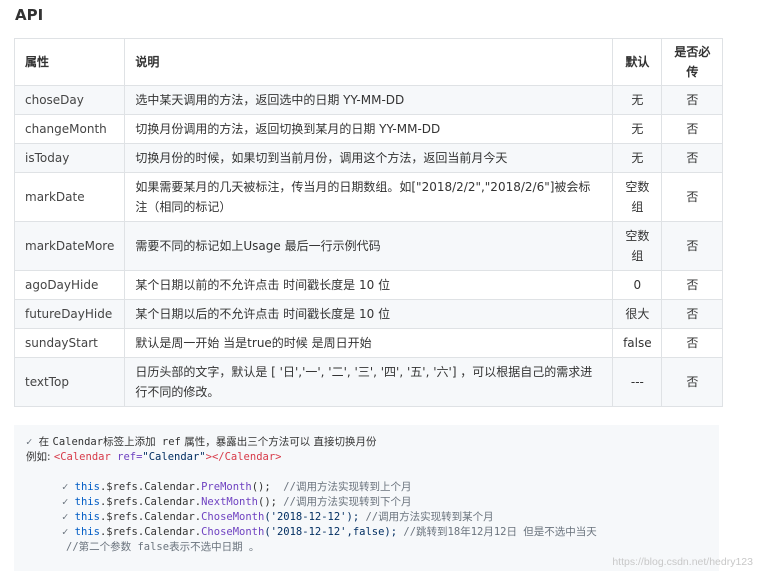  What do you see at coordinates (29, 15) in the screenshot?
I see `section-heading: API` at bounding box center [29, 15].